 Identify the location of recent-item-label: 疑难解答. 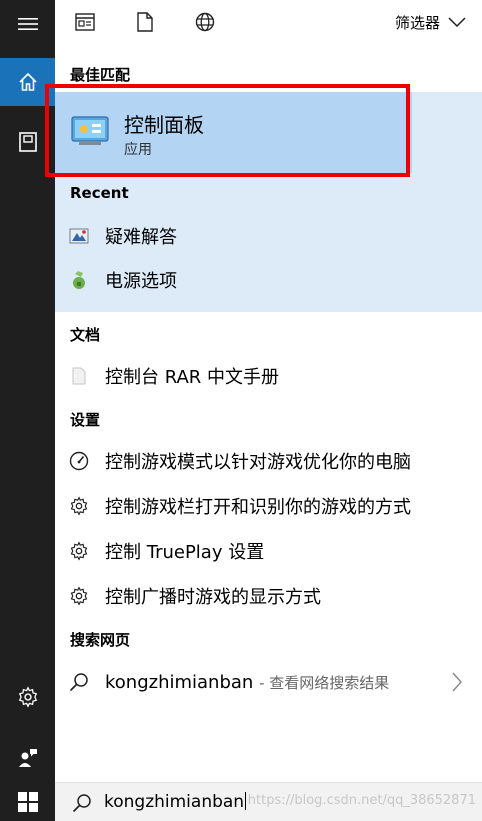
(141, 237).